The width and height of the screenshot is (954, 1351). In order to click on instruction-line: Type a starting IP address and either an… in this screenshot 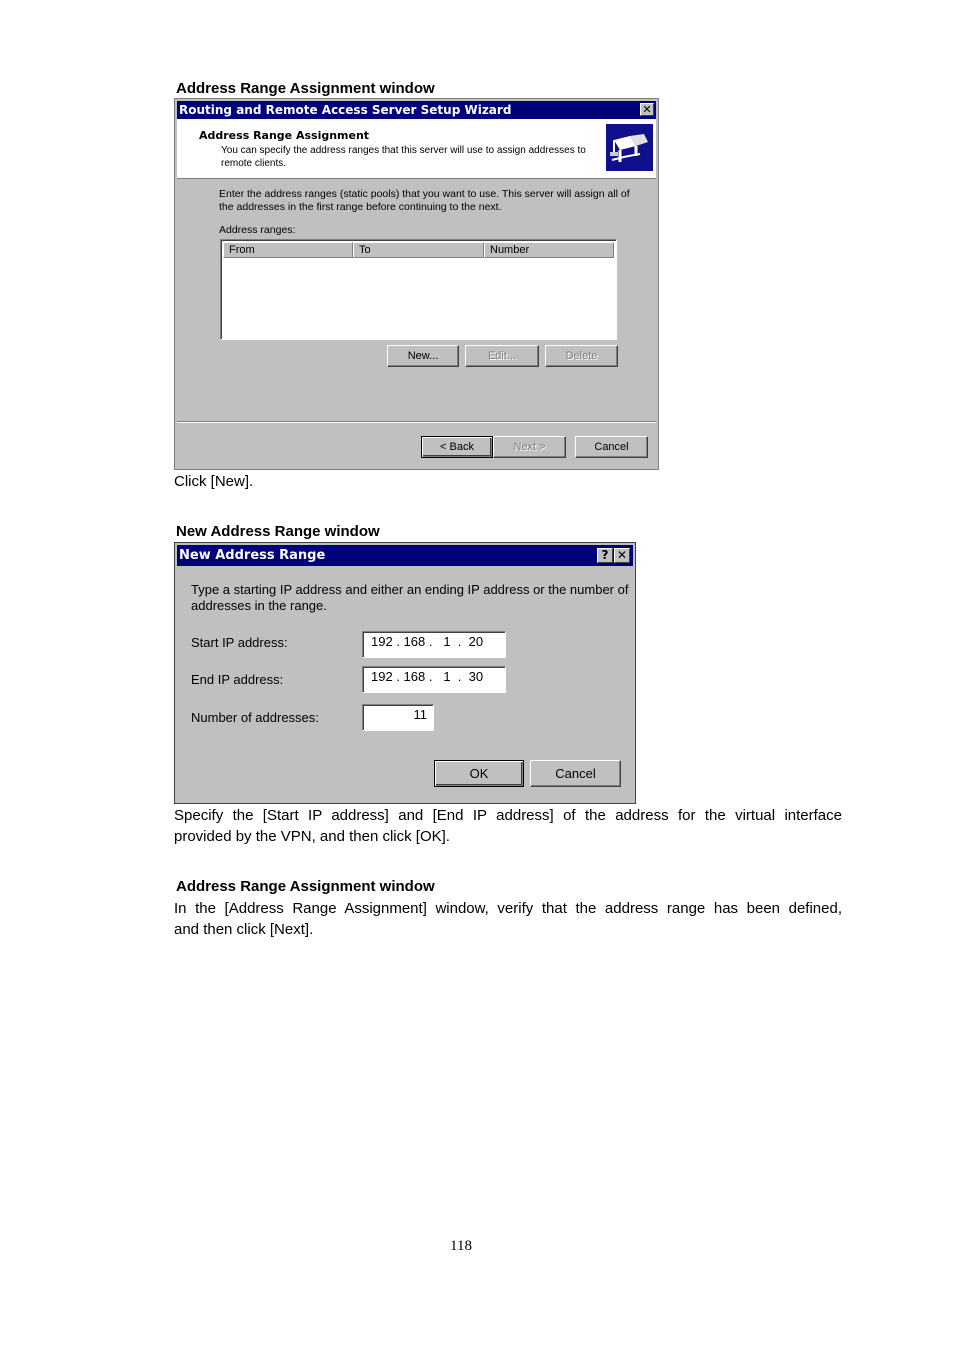, I will do `click(410, 589)`.